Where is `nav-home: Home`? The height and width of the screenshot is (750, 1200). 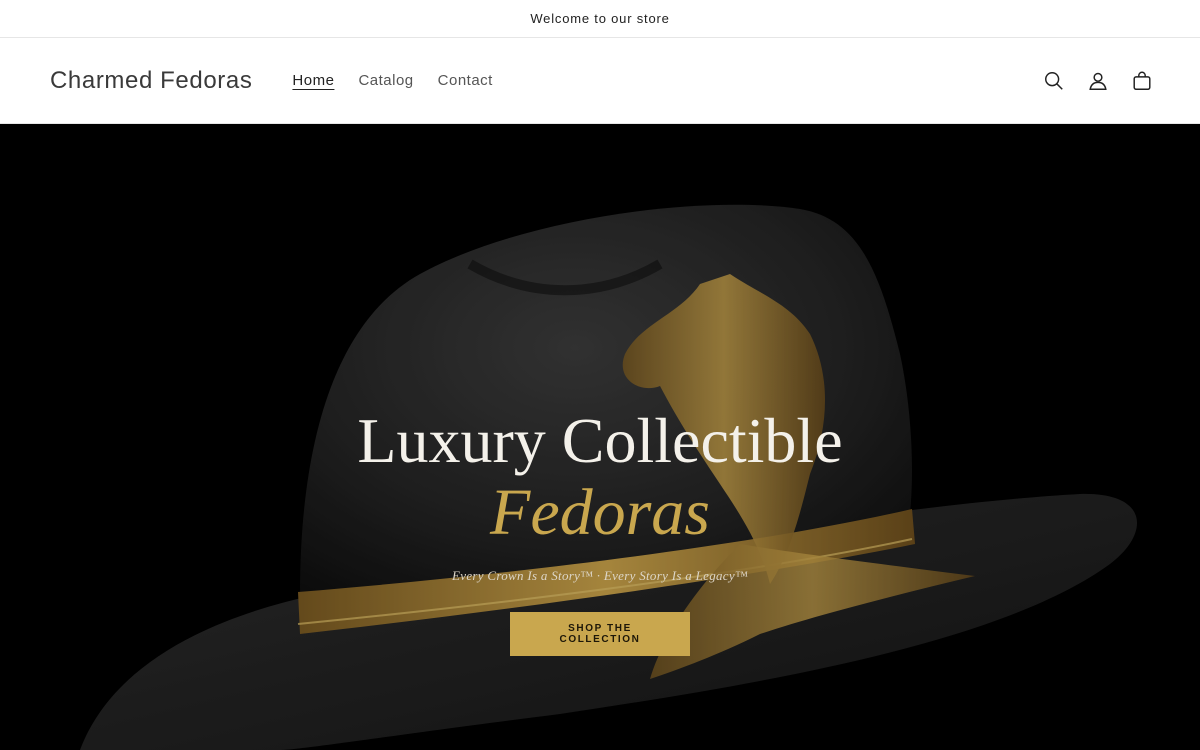
nav-home: Home is located at coordinates (313, 80).